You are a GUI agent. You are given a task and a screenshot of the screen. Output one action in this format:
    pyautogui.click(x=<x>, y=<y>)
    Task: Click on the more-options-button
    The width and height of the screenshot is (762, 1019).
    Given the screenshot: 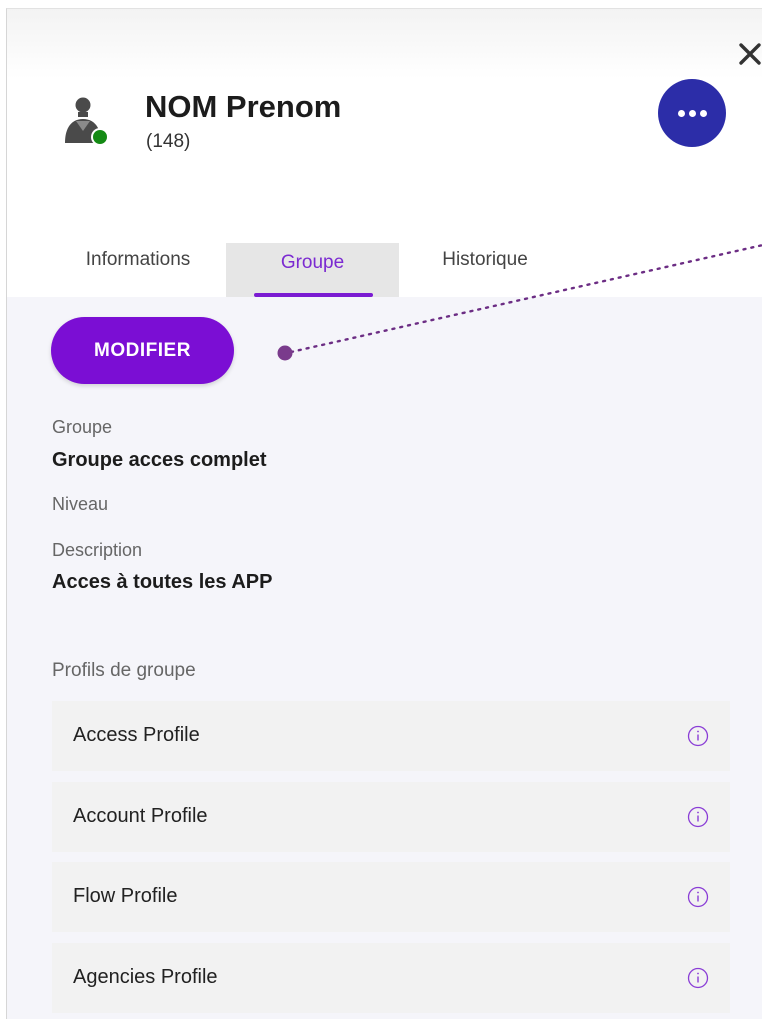 What is the action you would take?
    pyautogui.click(x=692, y=113)
    